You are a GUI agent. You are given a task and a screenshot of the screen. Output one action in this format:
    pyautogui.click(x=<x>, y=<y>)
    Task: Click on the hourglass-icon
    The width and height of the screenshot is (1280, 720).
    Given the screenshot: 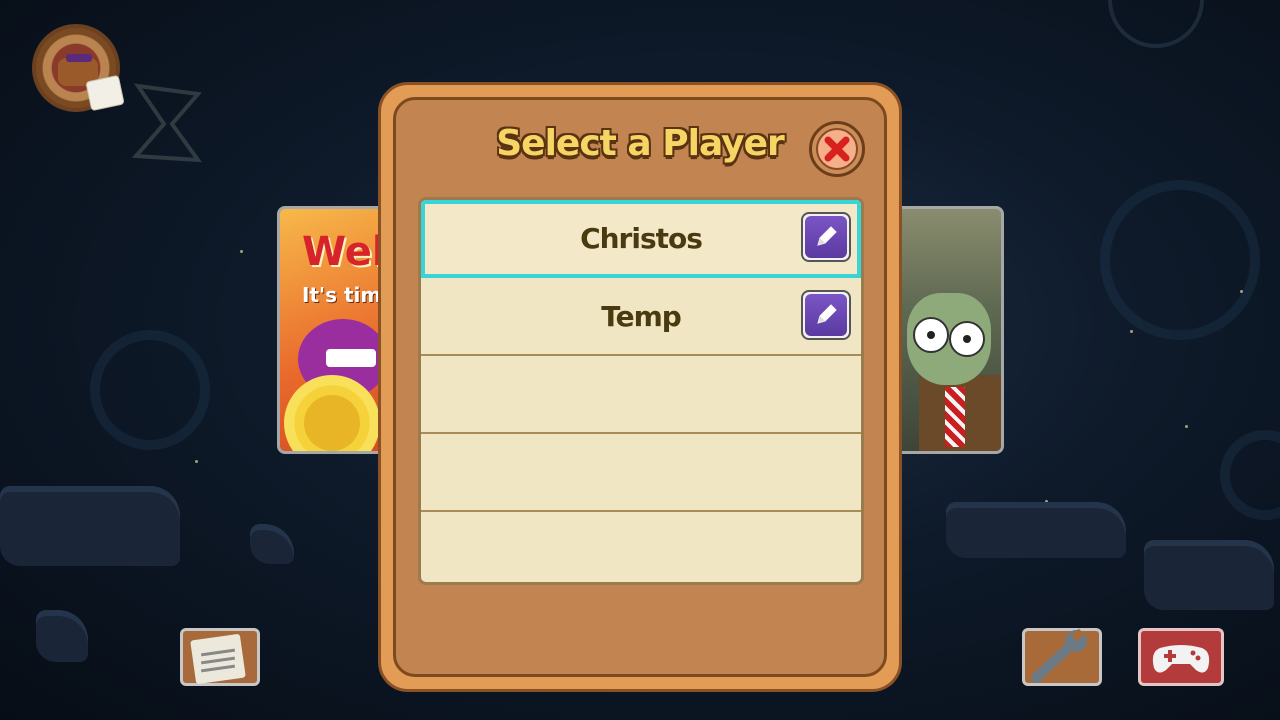 What is the action you would take?
    pyautogui.click(x=167, y=123)
    